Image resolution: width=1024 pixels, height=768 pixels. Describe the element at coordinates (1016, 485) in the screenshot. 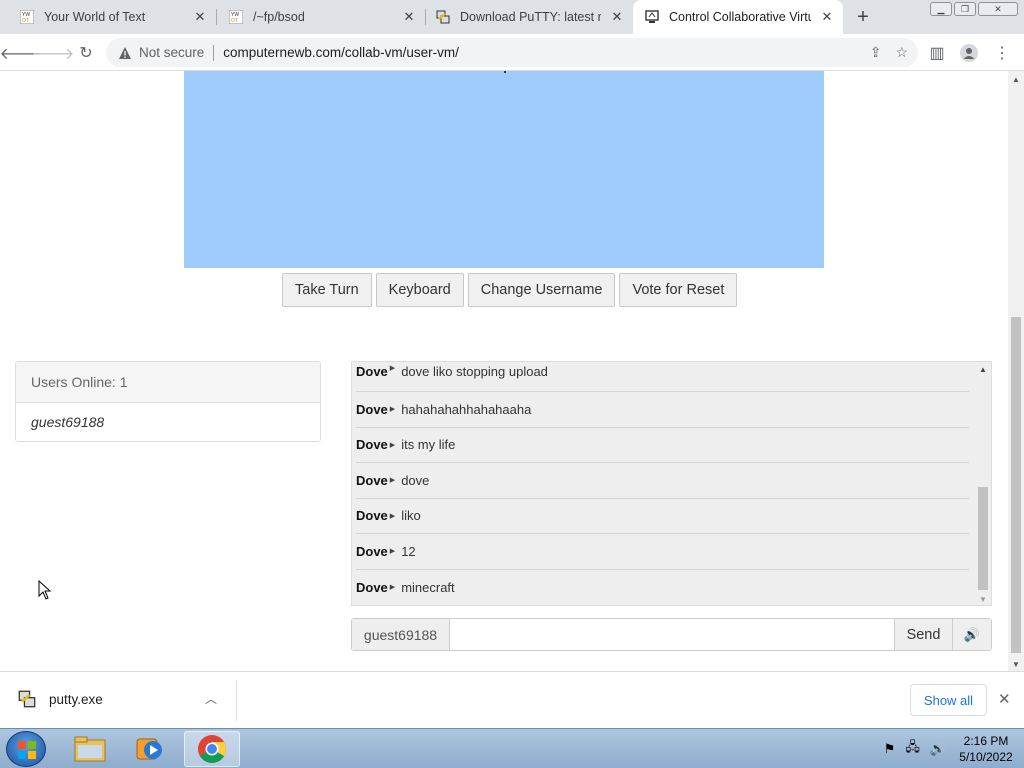

I see `page-scroll-thumb` at that location.